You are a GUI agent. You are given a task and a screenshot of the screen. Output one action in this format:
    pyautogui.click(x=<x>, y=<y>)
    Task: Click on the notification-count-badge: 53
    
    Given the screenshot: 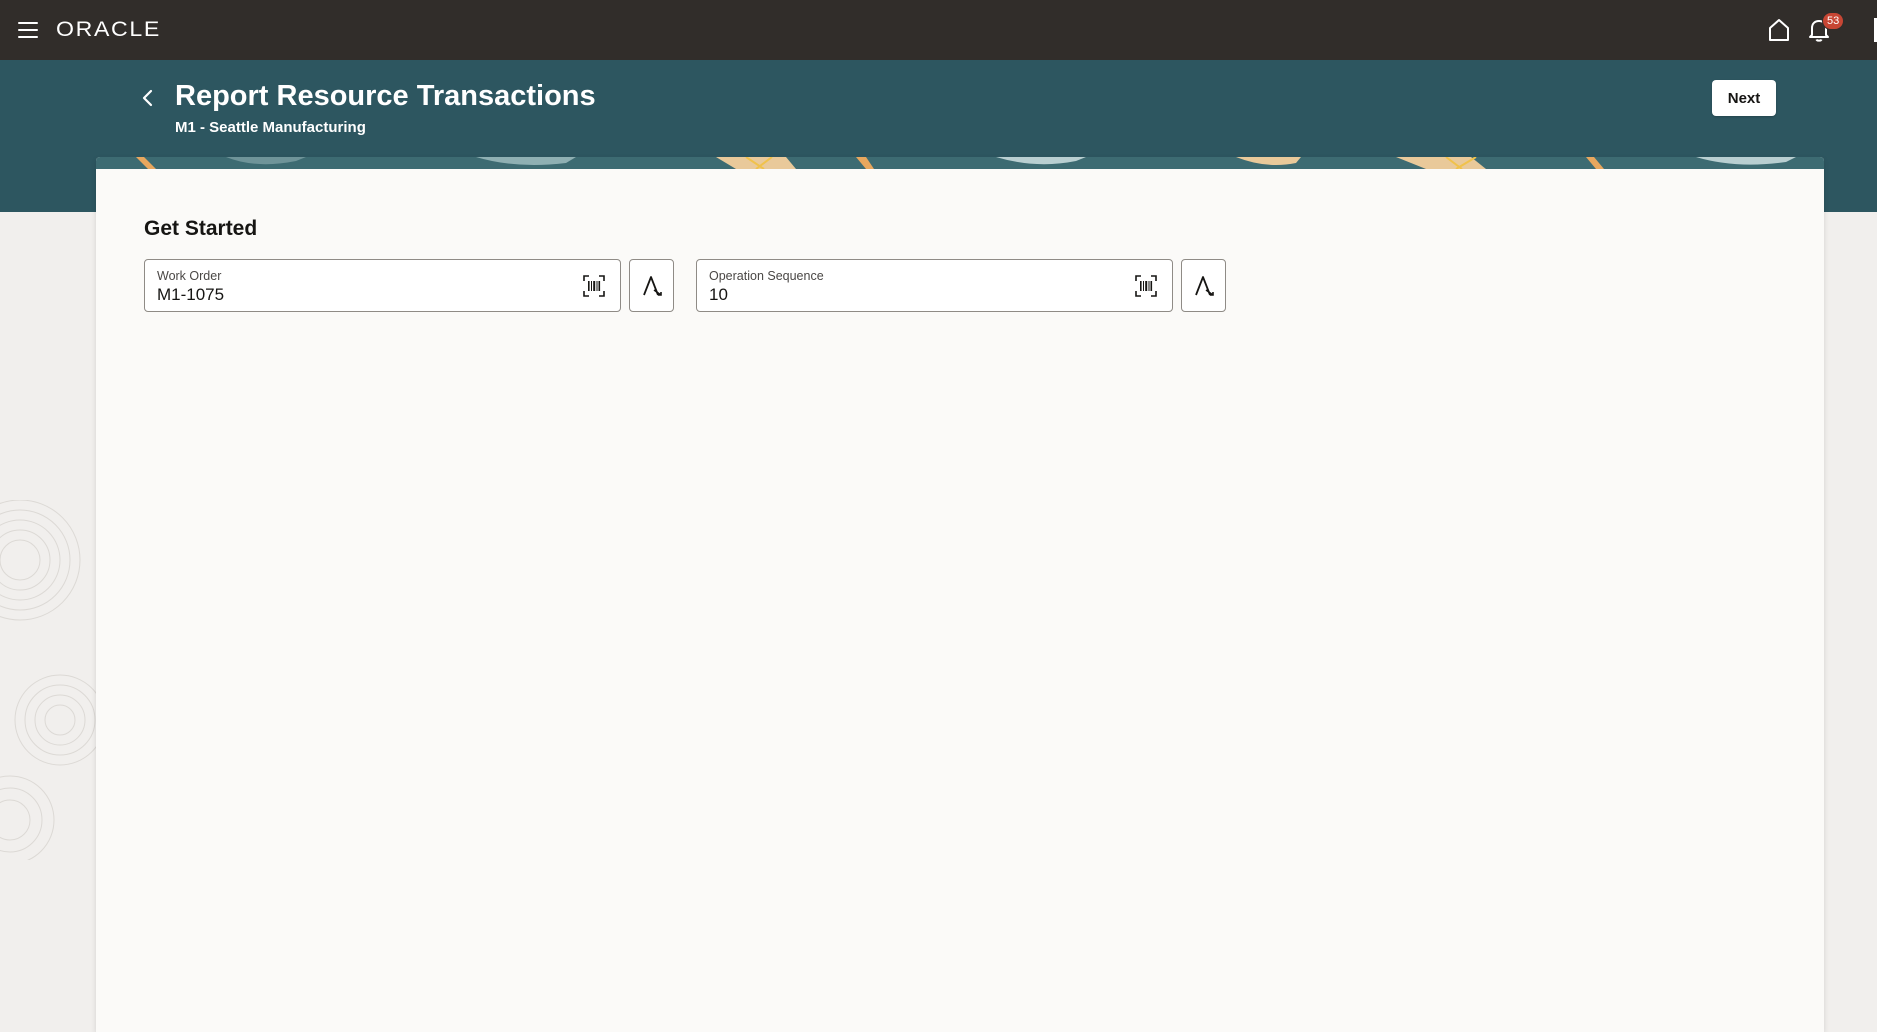 What is the action you would take?
    pyautogui.click(x=1833, y=21)
    